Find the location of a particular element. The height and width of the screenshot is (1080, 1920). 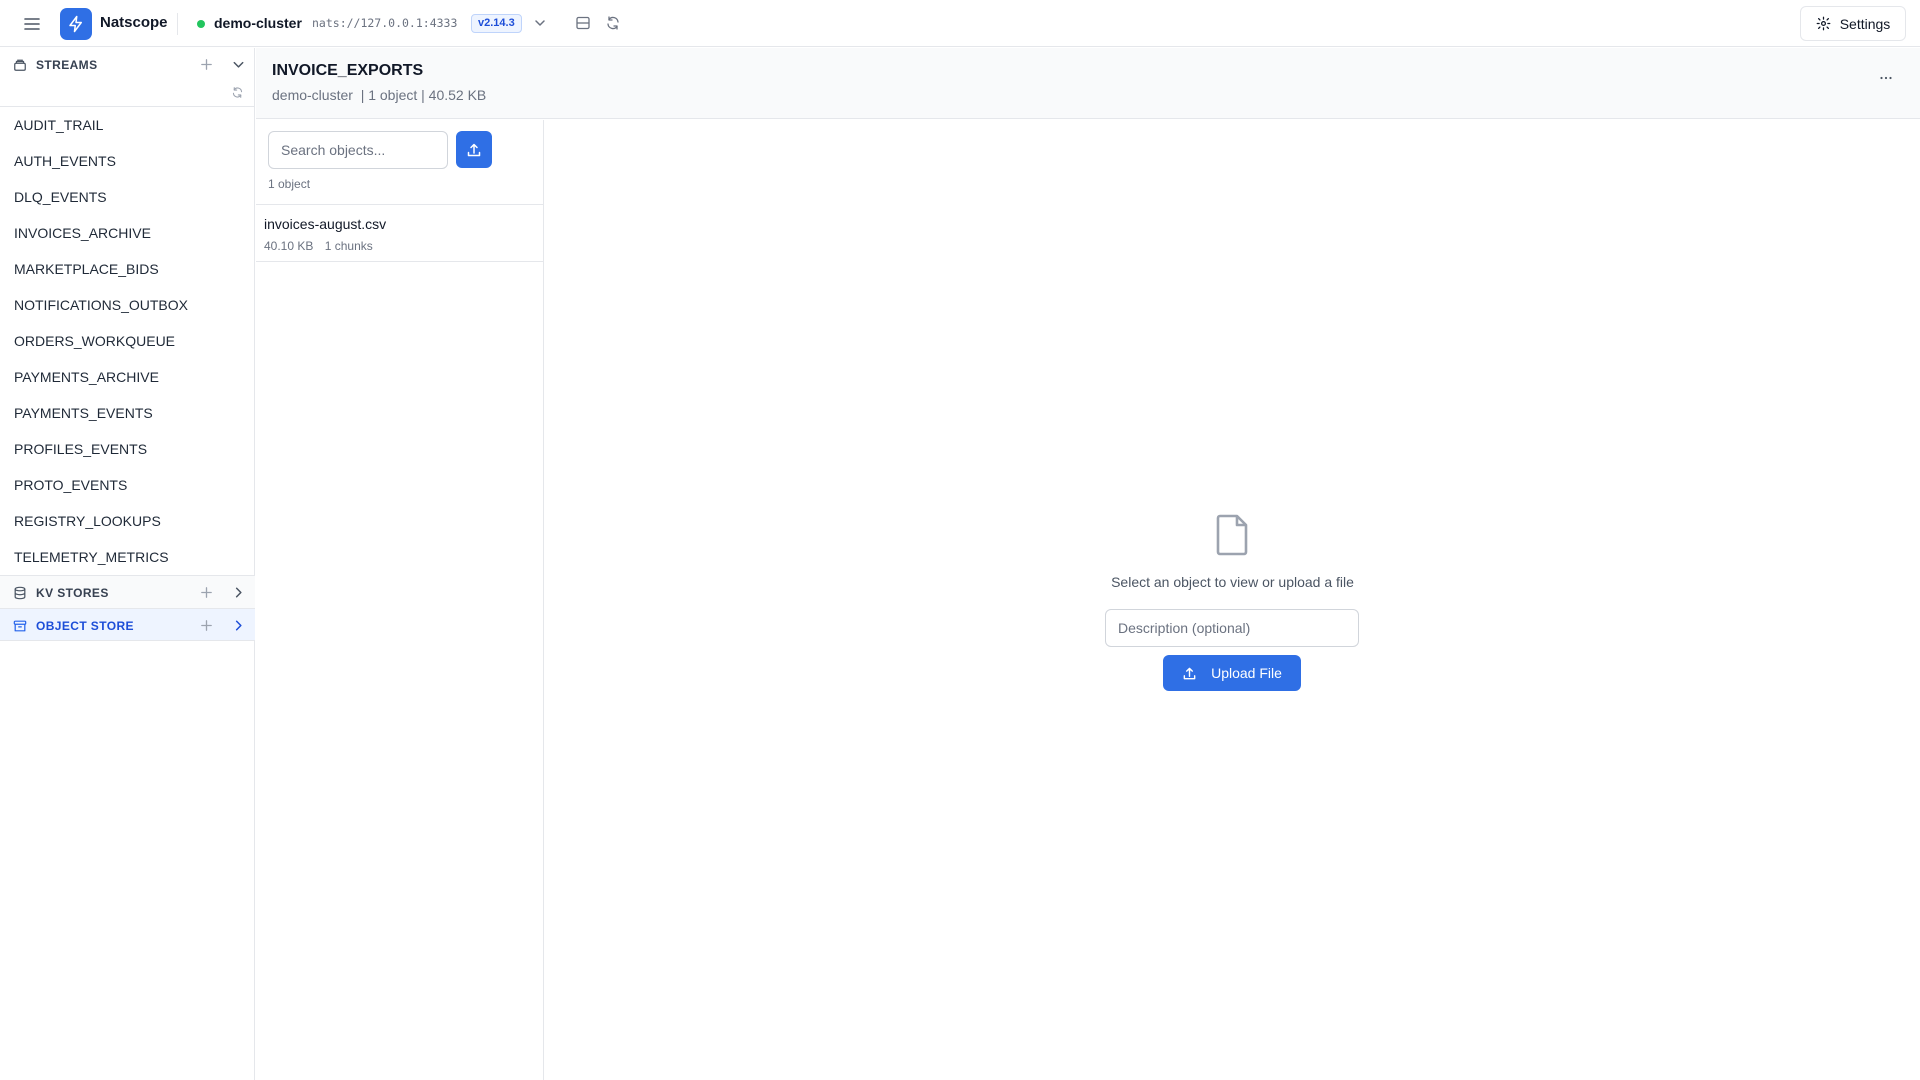

object-chunks: 1 chunks is located at coordinates (348, 246).